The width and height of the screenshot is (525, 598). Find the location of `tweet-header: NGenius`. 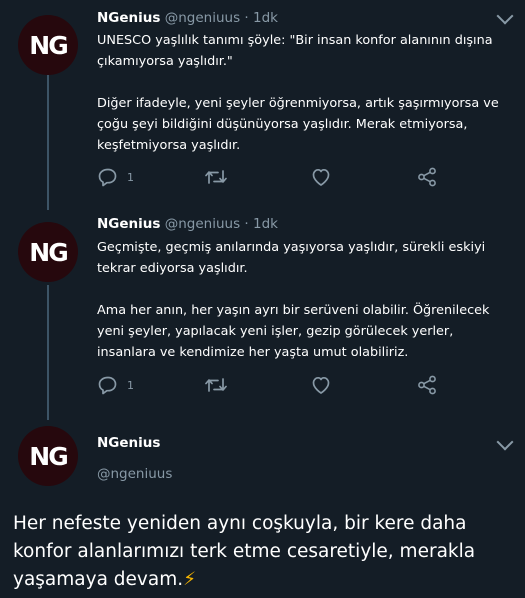

tweet-header: NGenius is located at coordinates (128, 443).